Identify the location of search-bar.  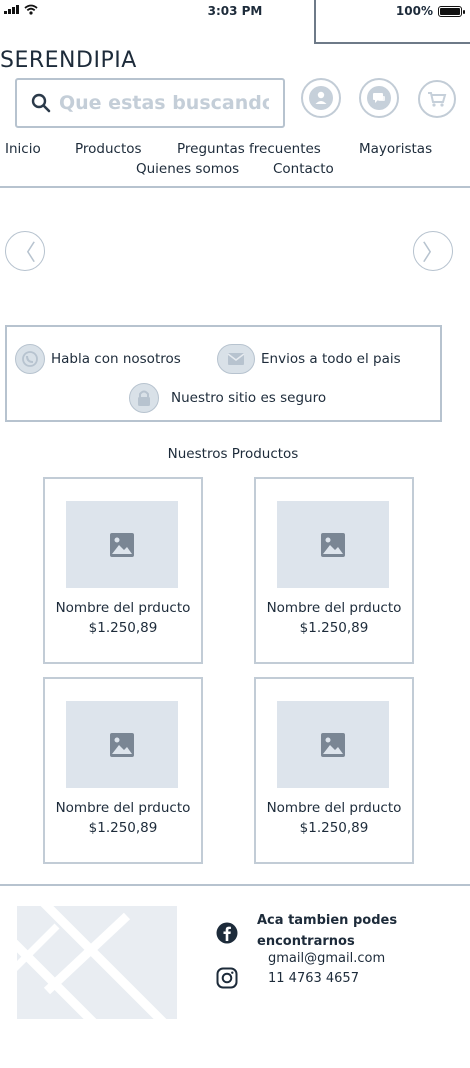
(150, 103).